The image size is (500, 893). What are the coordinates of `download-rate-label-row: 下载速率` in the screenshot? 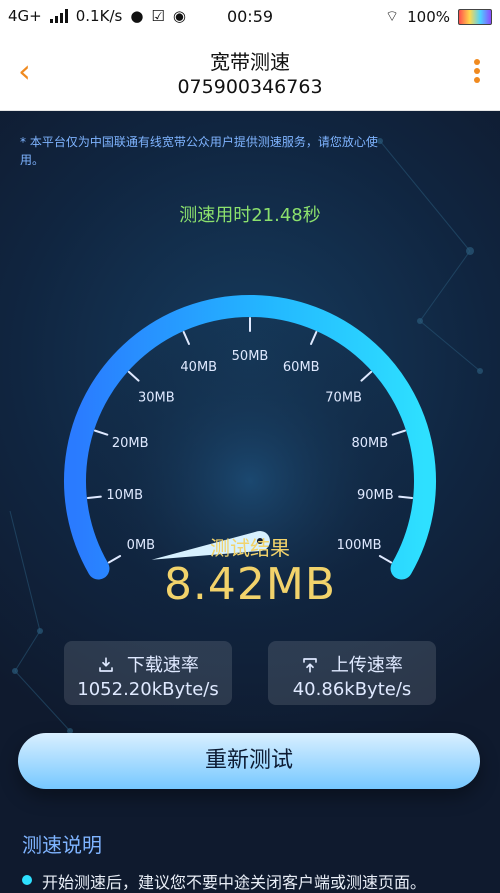 It's located at (148, 665).